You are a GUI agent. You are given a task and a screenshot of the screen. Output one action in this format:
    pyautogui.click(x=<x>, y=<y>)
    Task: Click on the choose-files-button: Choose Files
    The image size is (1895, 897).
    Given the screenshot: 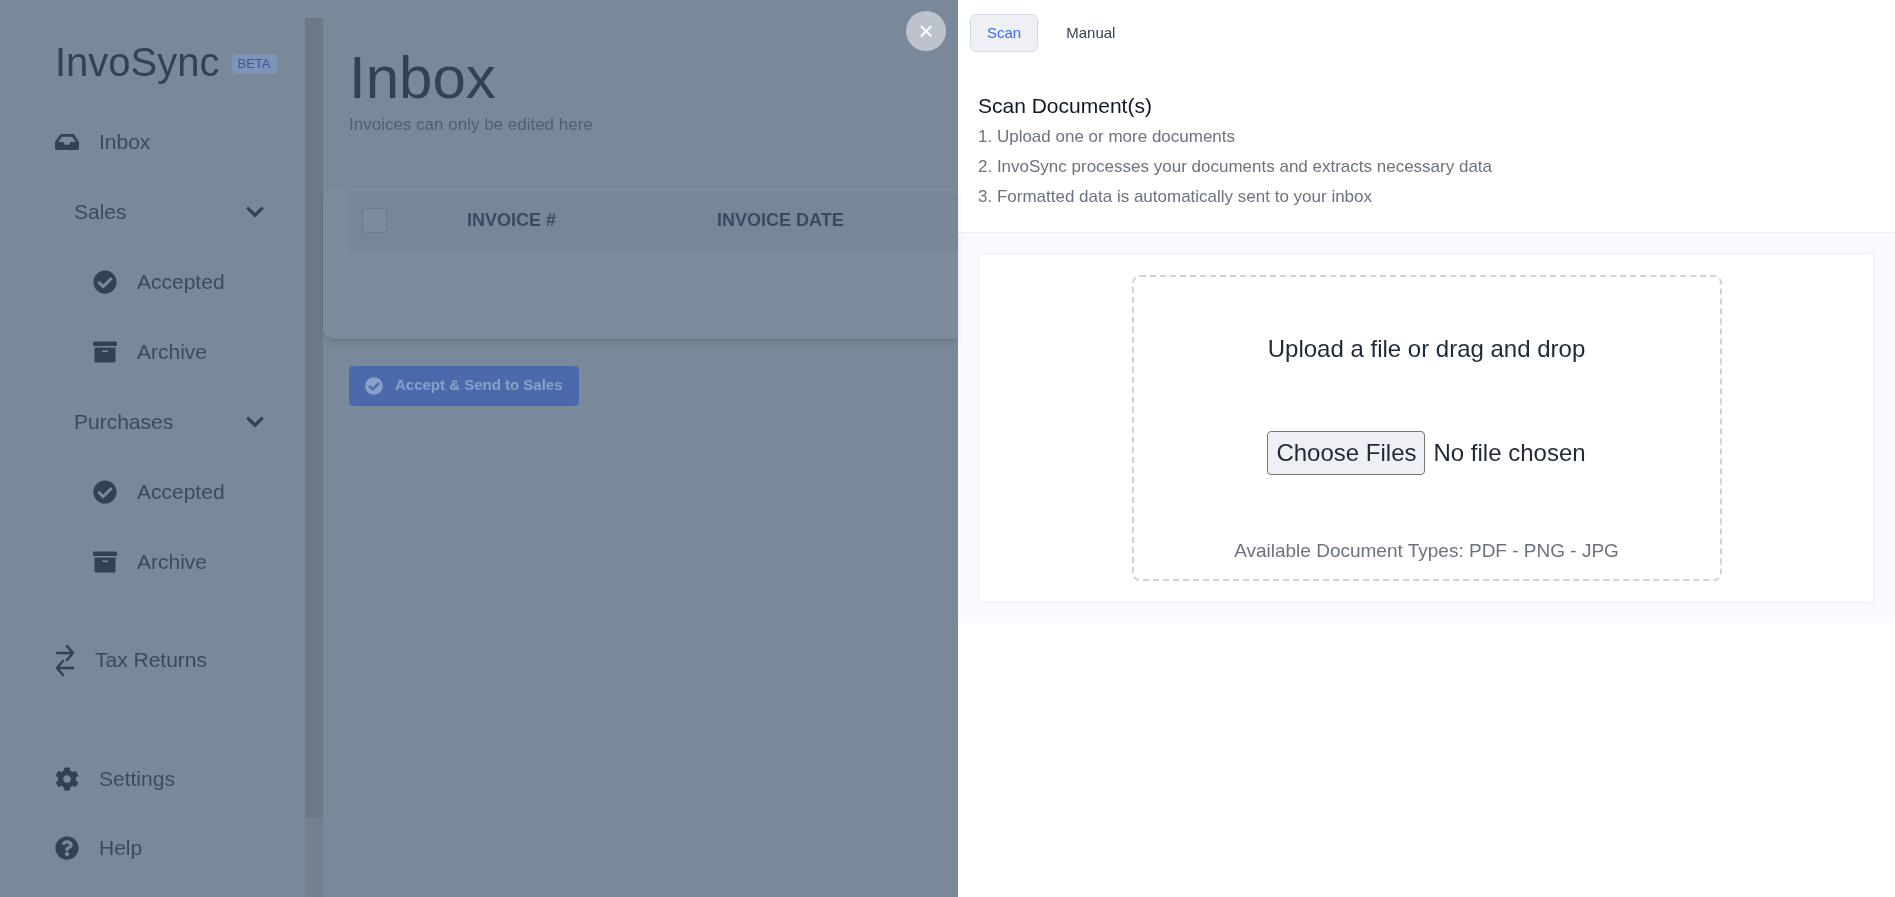 What is the action you would take?
    pyautogui.click(x=1346, y=452)
    